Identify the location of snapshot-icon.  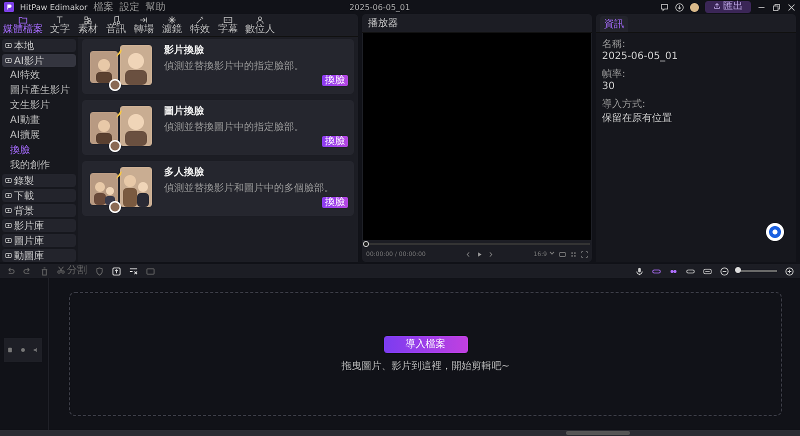
(562, 254).